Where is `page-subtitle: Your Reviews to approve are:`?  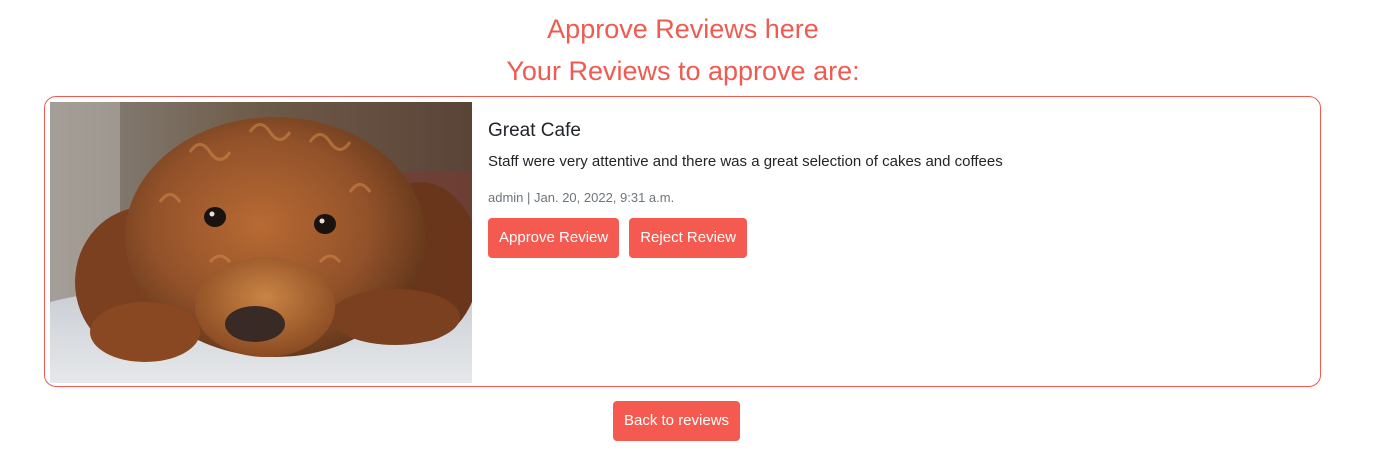 page-subtitle: Your Reviews to approve are: is located at coordinates (683, 71).